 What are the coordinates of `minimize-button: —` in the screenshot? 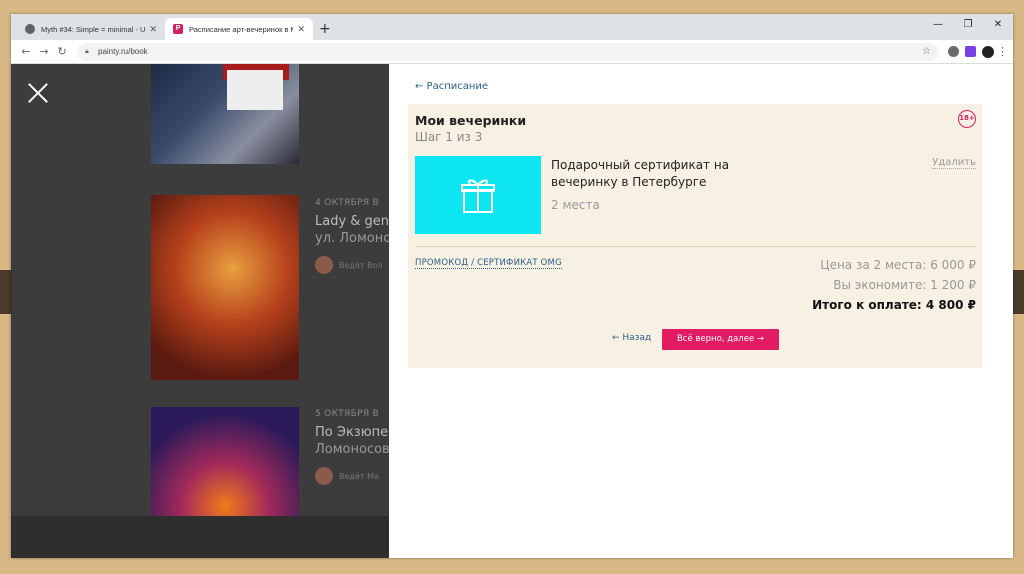 It's located at (938, 25).